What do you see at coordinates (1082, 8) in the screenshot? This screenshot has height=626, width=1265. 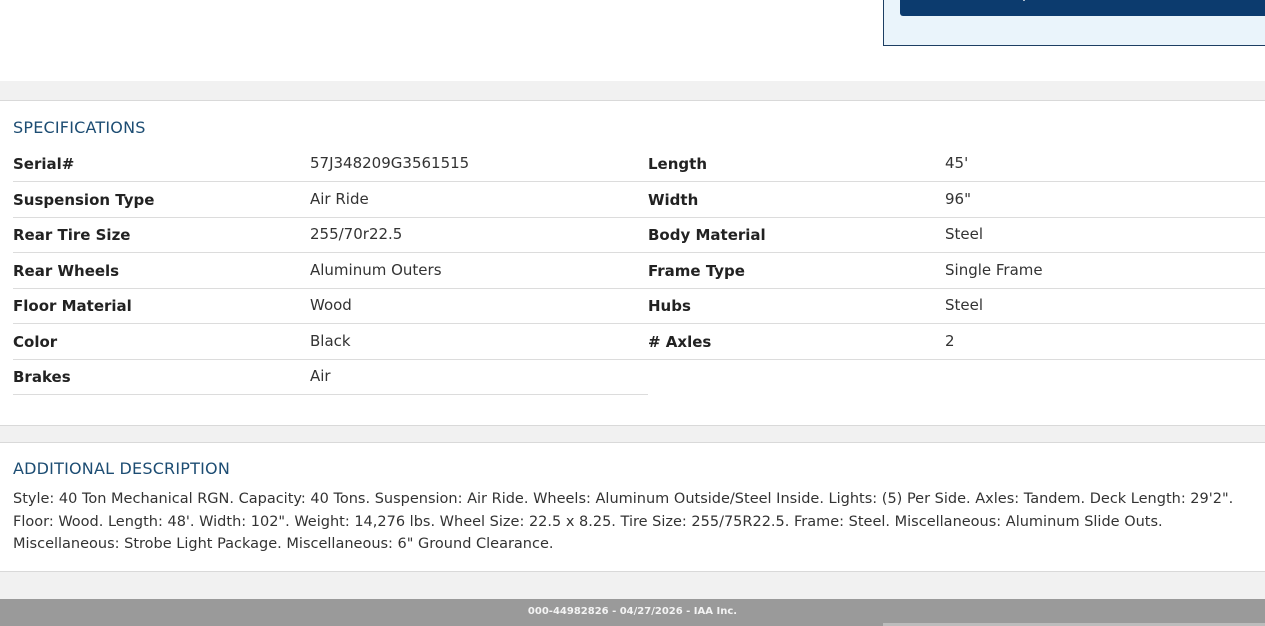 I see `request-more-information-button: Request More Information` at bounding box center [1082, 8].